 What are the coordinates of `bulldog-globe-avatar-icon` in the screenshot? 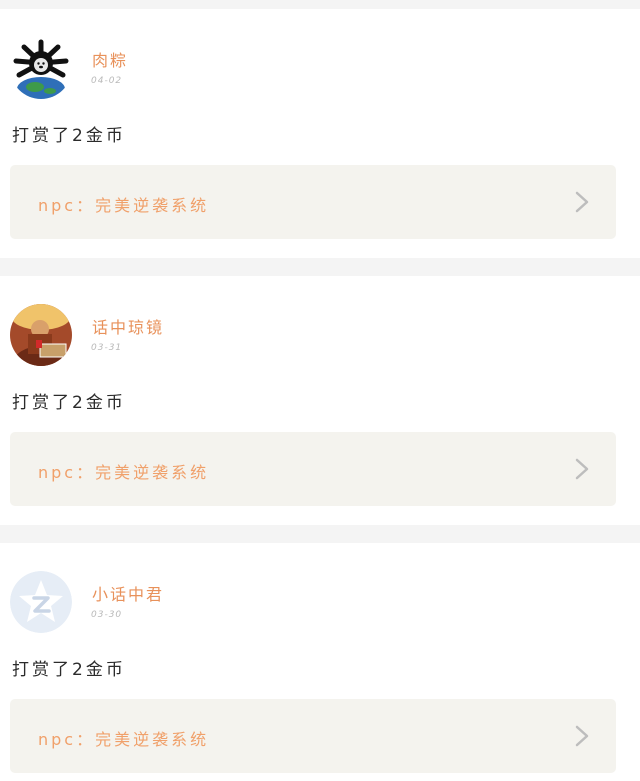 It's located at (41, 68).